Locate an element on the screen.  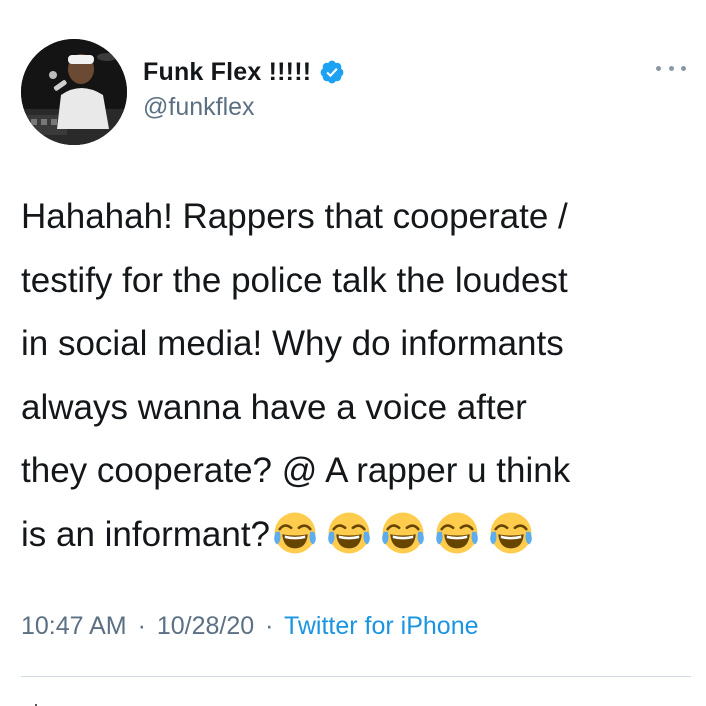
divider is located at coordinates (356, 676).